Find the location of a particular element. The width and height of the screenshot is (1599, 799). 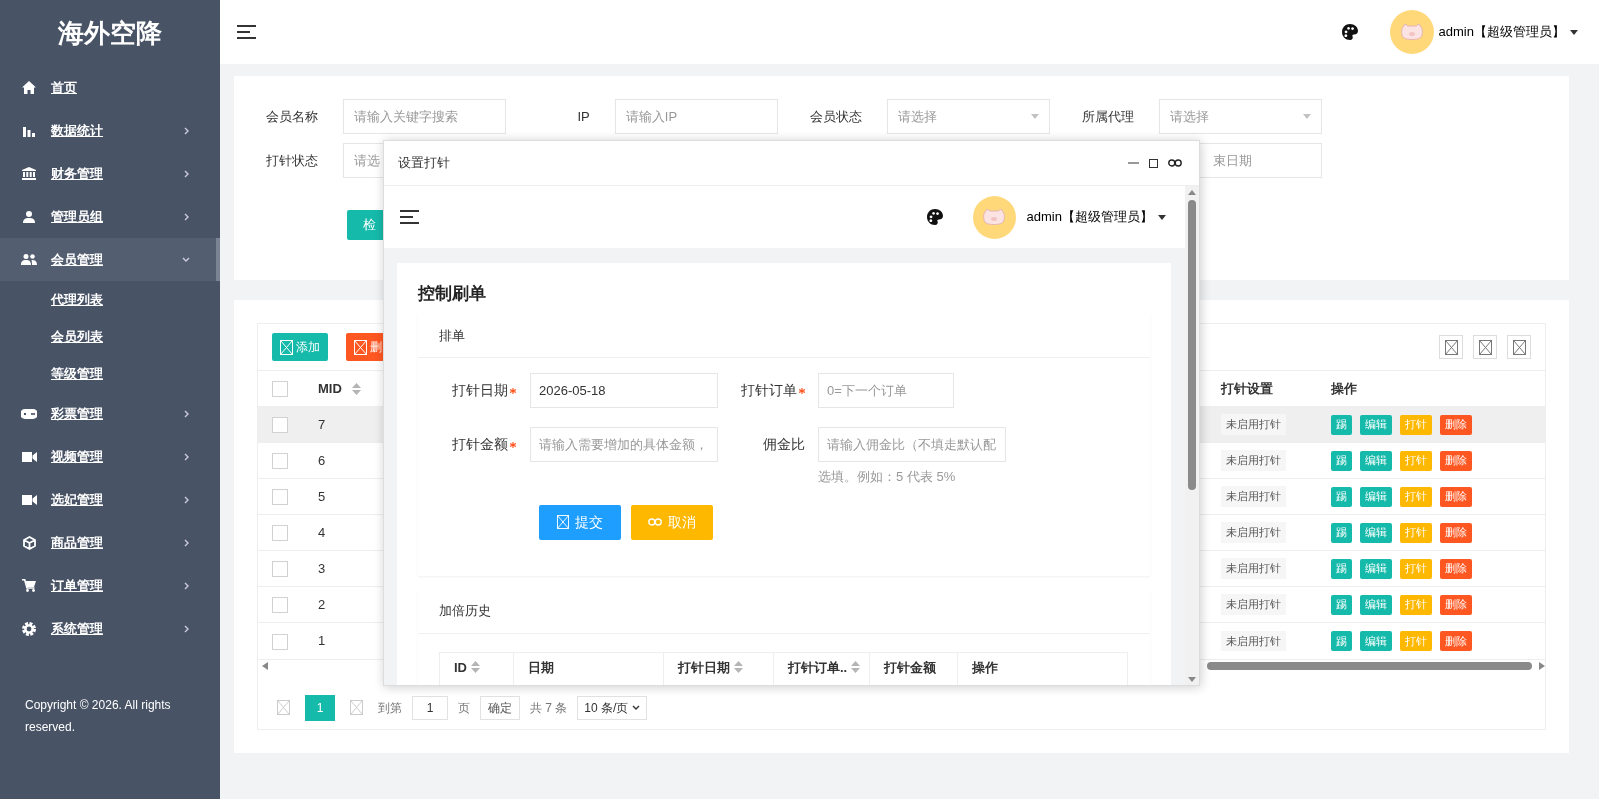

settings-icon is located at coordinates (29, 628).